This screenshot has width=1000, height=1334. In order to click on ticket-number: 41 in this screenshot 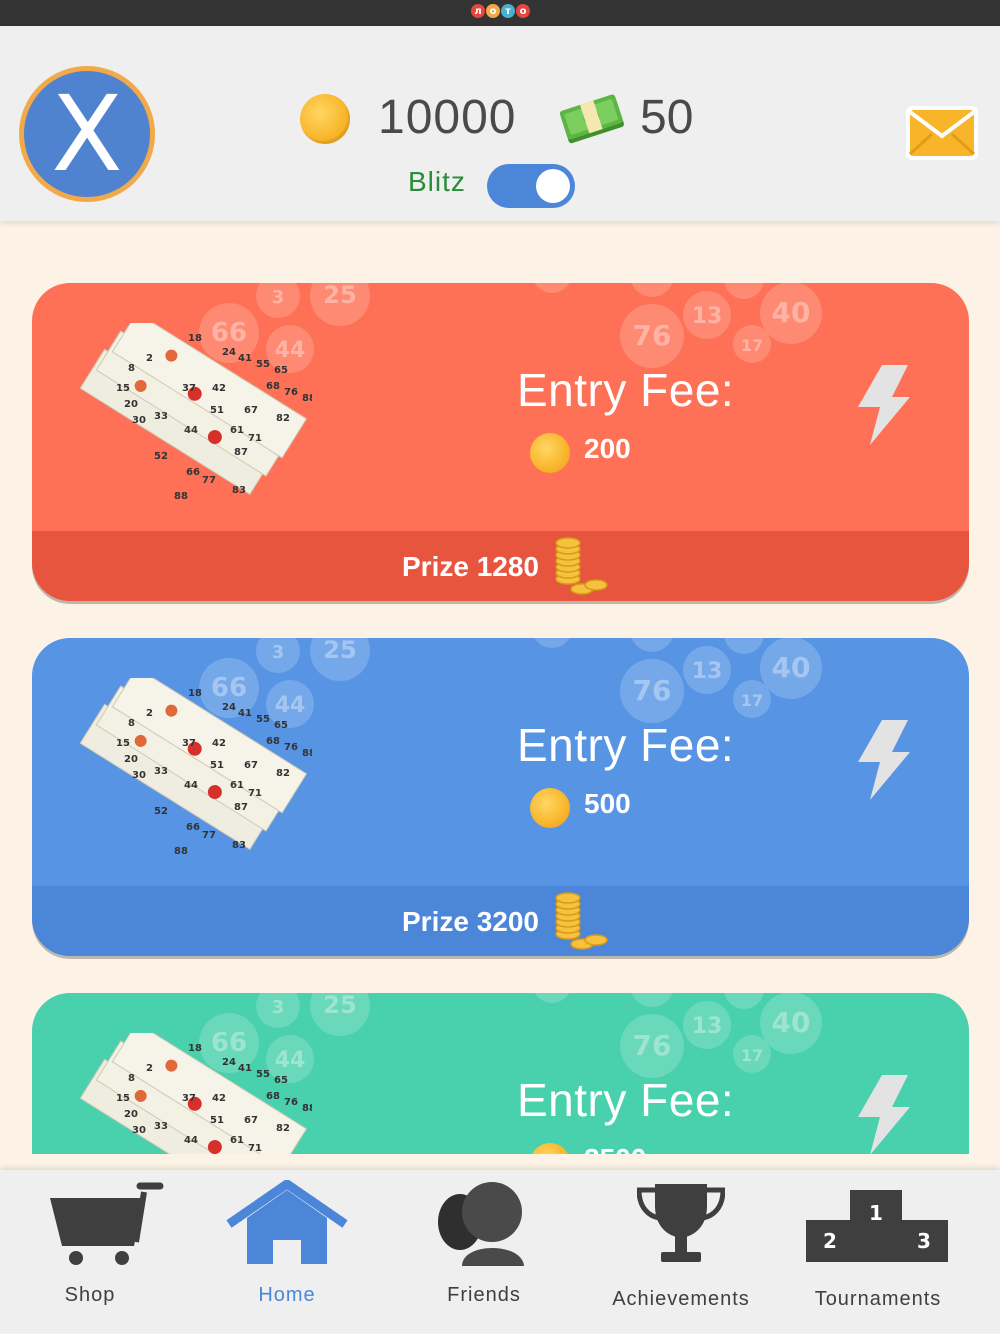, I will do `click(245, 358)`.